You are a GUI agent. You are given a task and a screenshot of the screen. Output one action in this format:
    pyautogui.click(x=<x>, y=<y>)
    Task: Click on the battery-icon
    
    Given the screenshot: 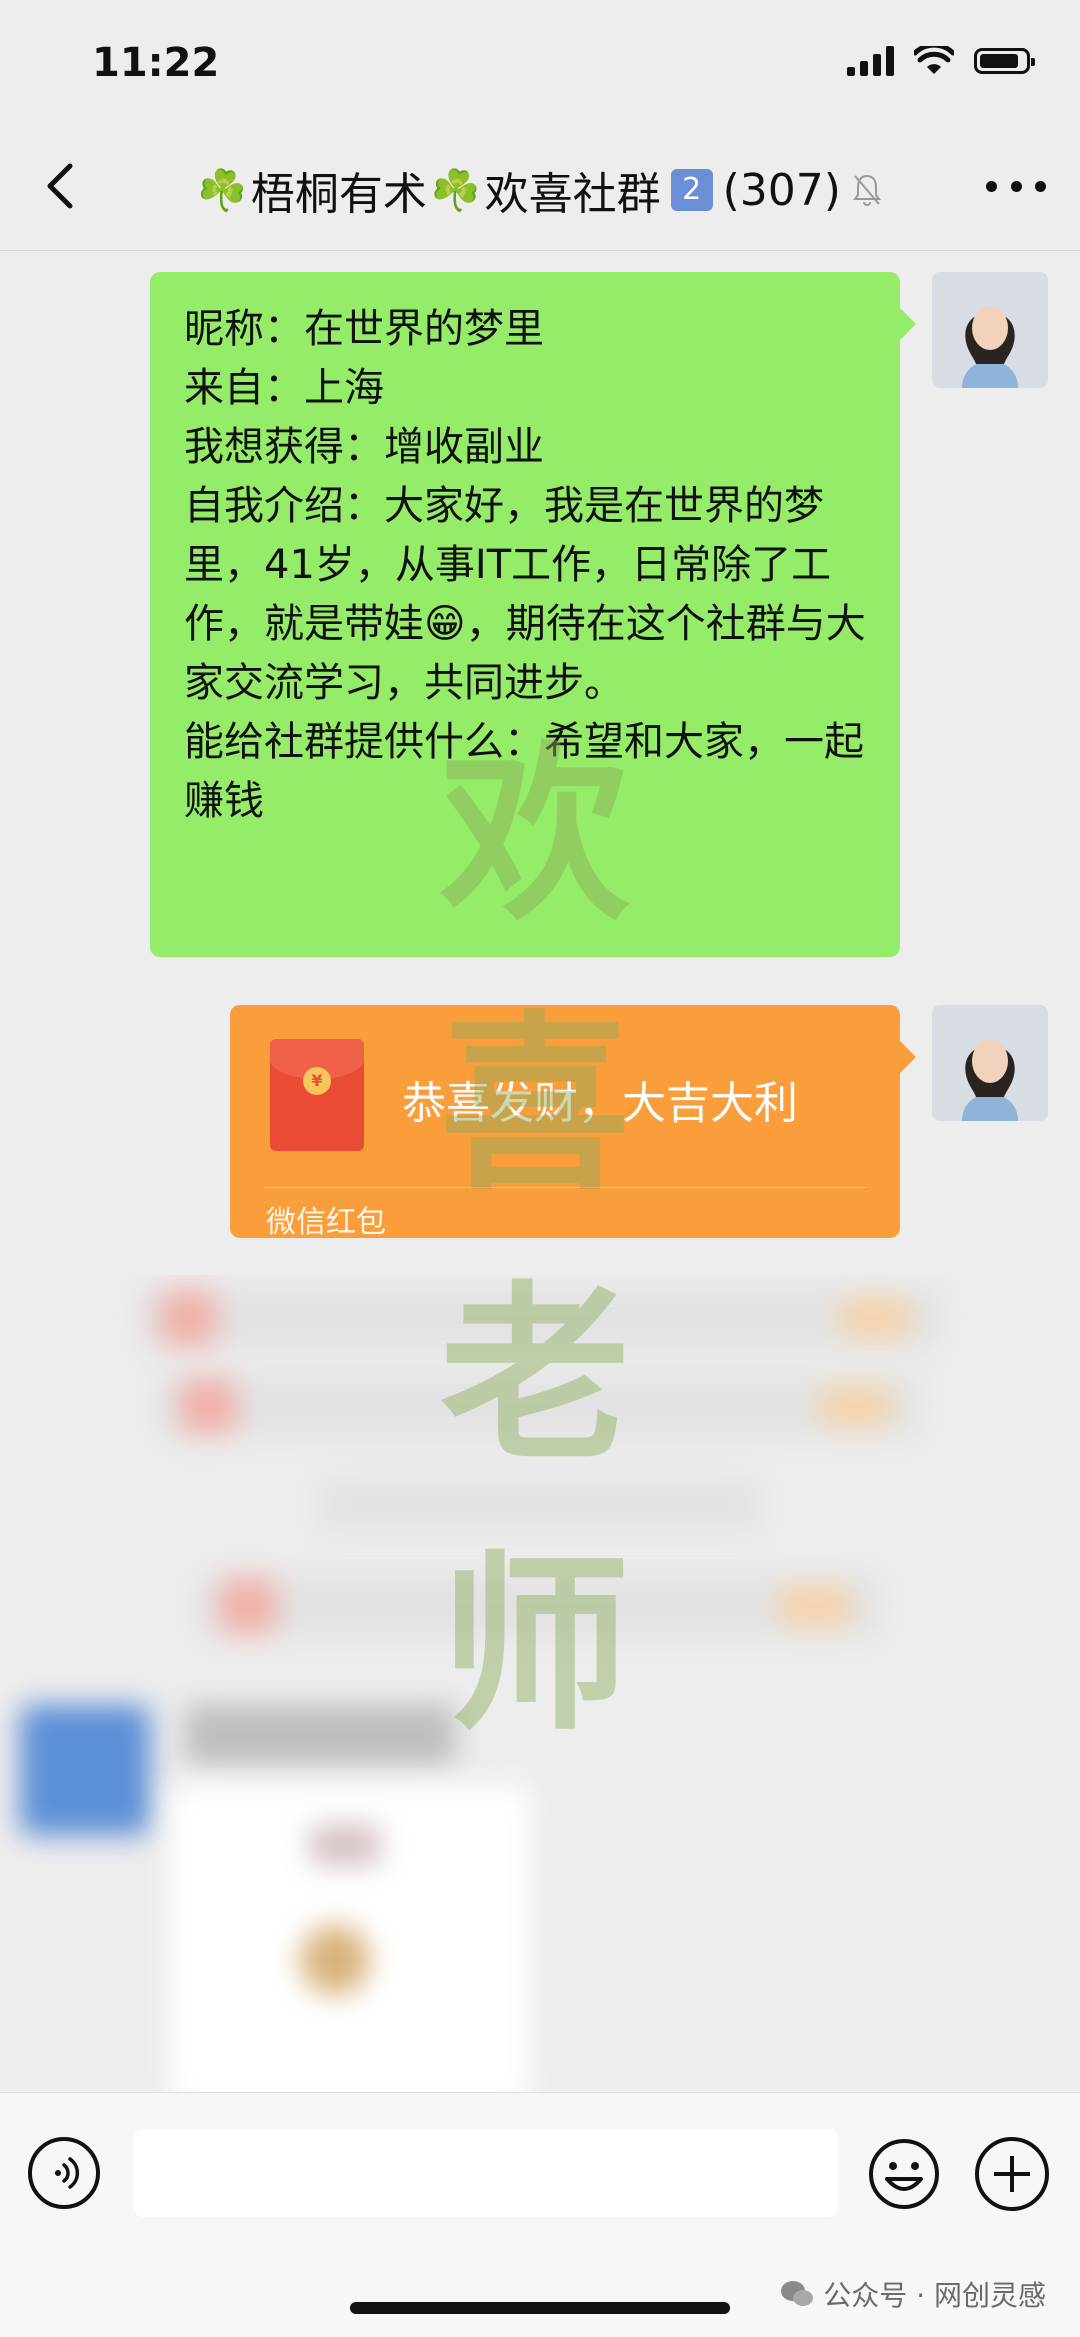 What is the action you would take?
    pyautogui.click(x=1004, y=61)
    